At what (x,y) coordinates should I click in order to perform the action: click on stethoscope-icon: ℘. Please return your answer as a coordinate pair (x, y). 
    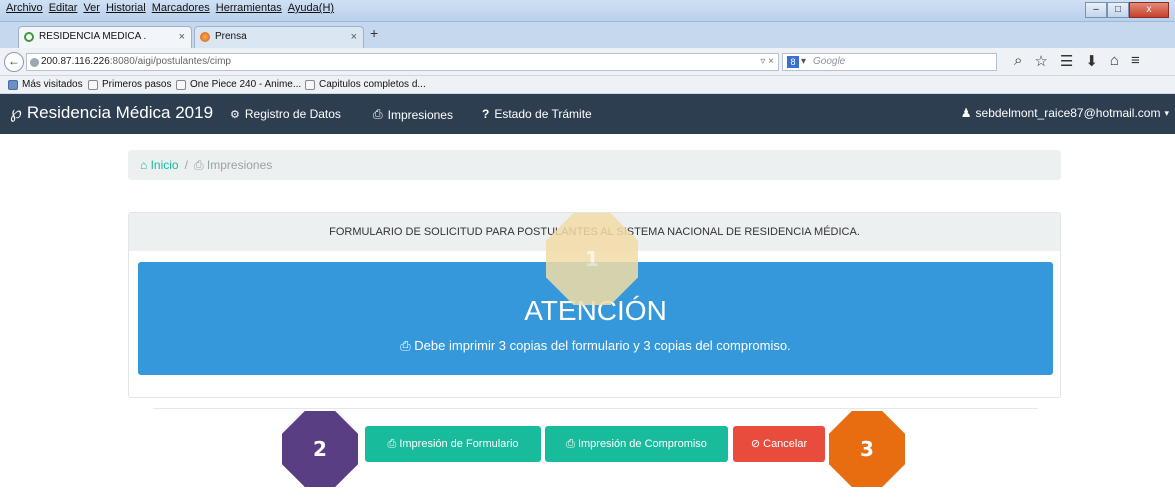
    Looking at the image, I should click on (16, 112).